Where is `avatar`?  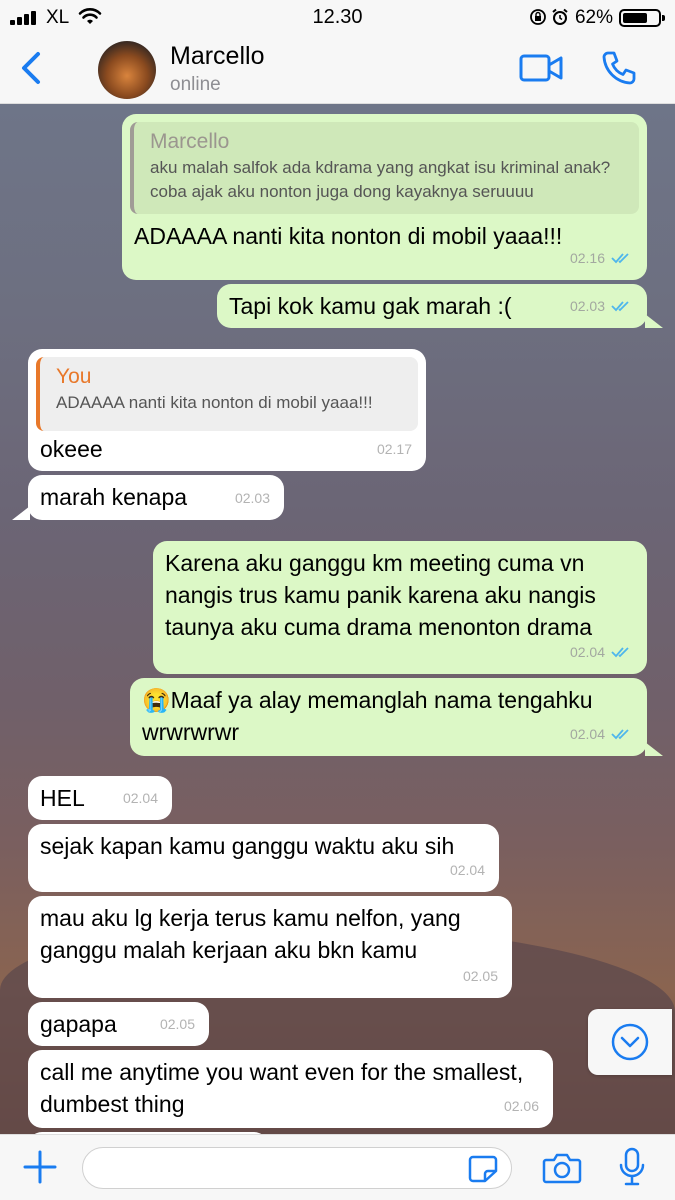
avatar is located at coordinates (127, 70).